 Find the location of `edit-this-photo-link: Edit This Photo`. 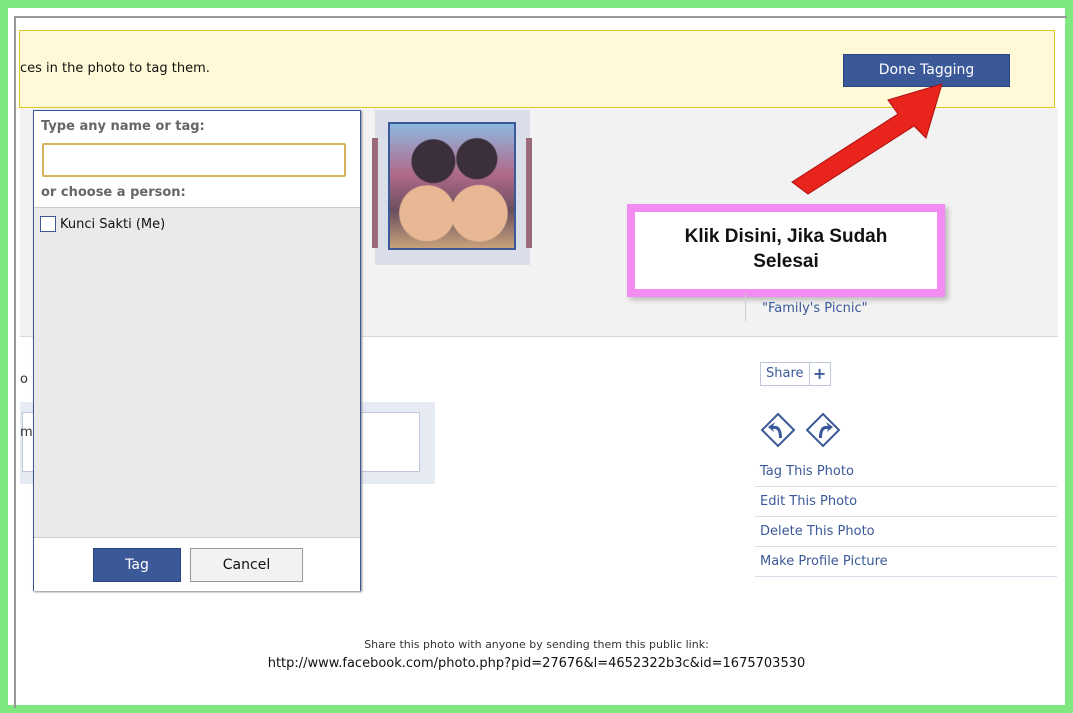

edit-this-photo-link: Edit This Photo is located at coordinates (906, 502).